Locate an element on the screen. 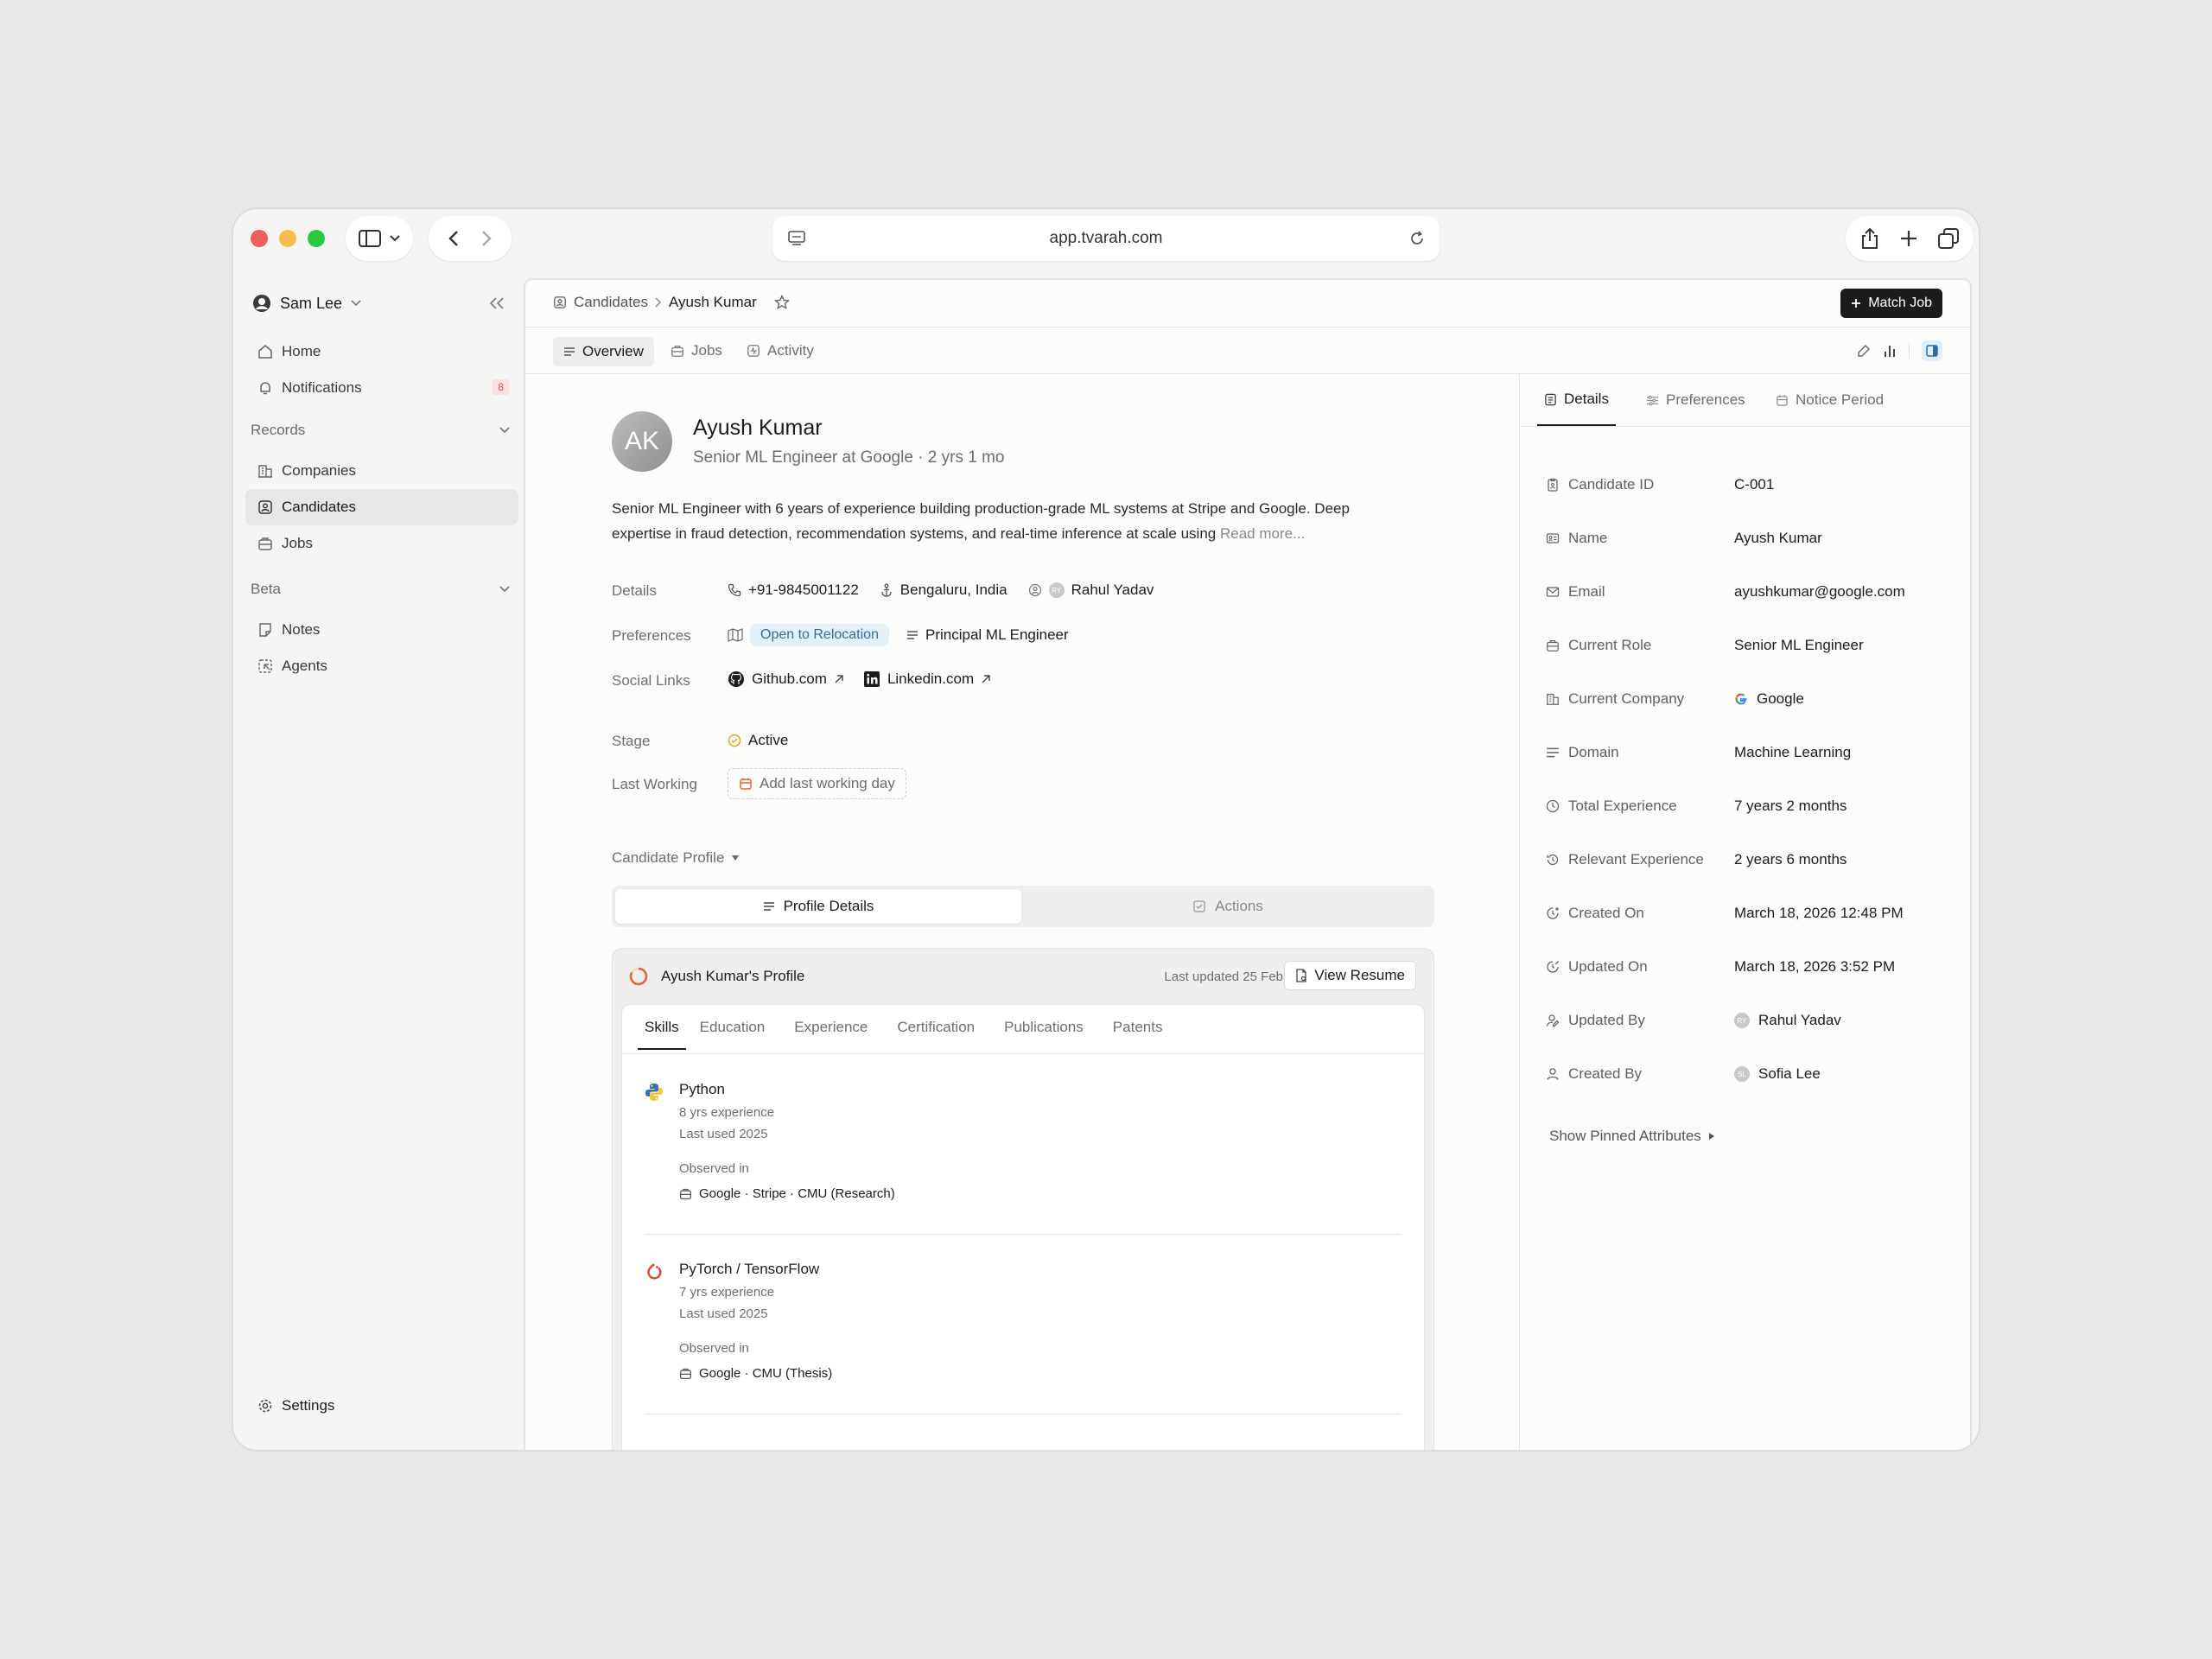  tab-overview-icon is located at coordinates (1948, 238).